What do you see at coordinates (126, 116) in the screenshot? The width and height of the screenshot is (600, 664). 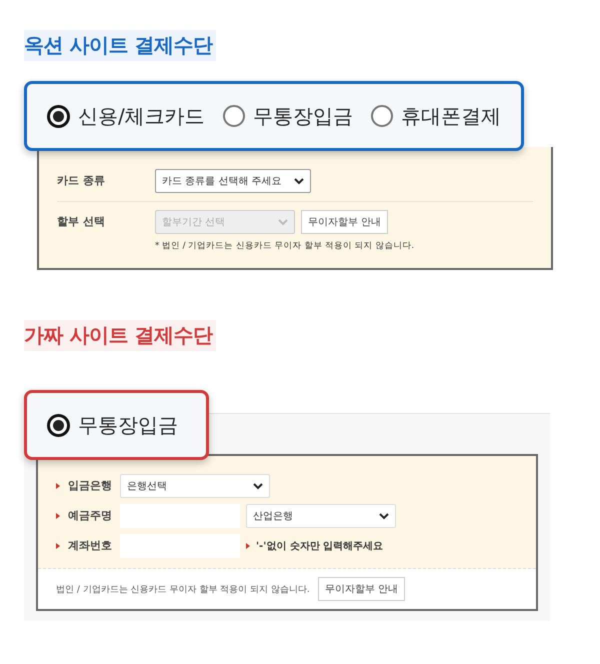 I see `payment-method-radio: 신용/체크카드` at bounding box center [126, 116].